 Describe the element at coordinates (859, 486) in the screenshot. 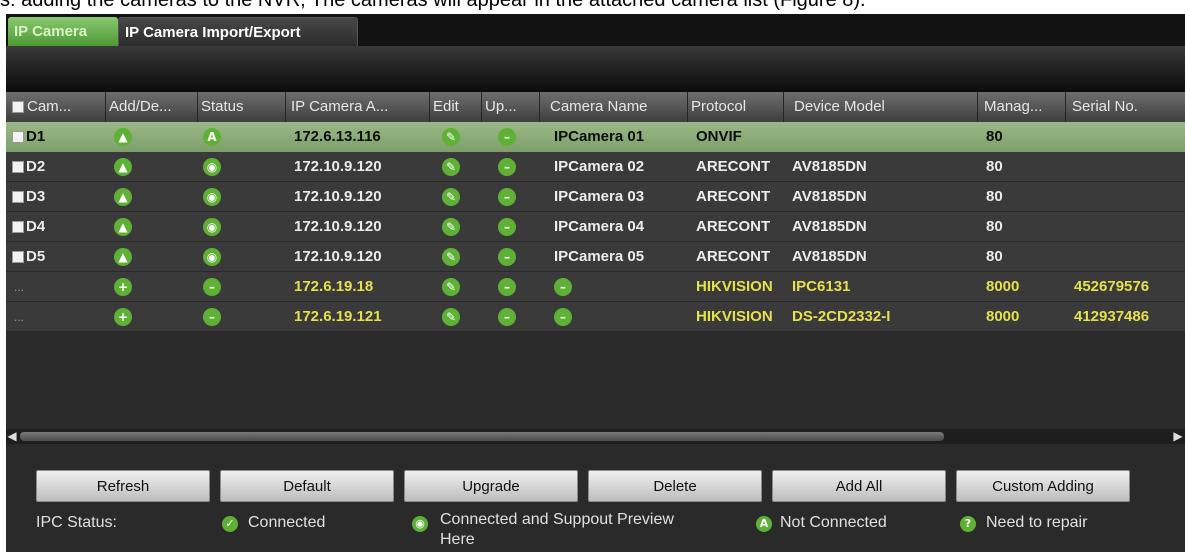

I see `add-all-button: Add All` at that location.